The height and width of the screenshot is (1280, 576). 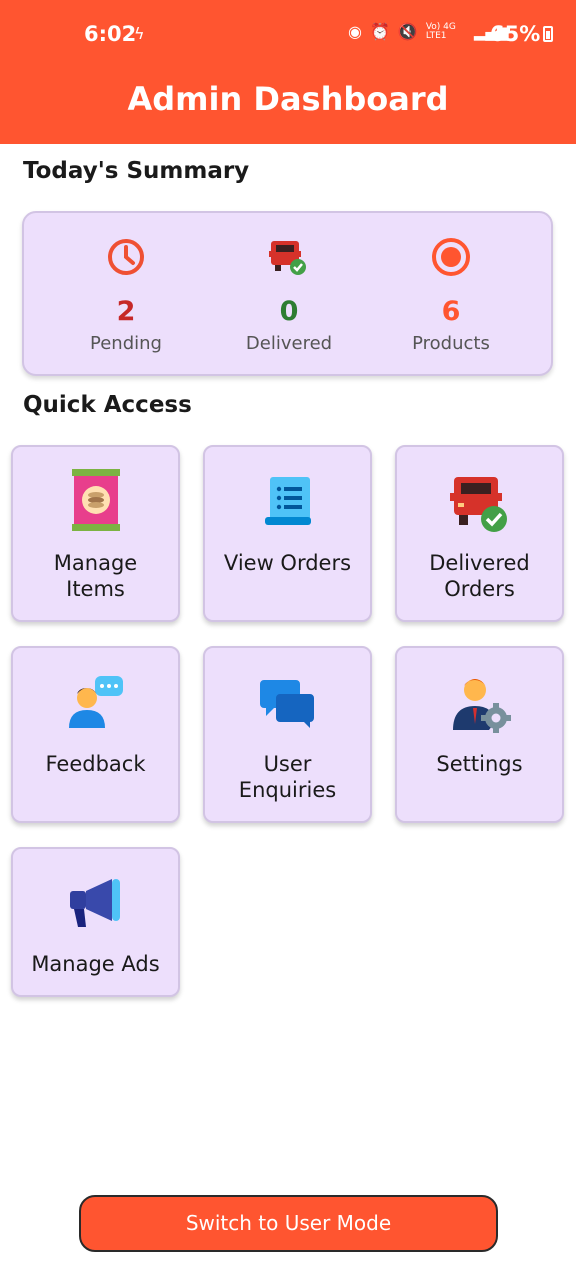 I want to click on status-icons: ◉ ⏰ 🔇 Vo) 4G LTE1 ▂▄▆, so click(x=428, y=31).